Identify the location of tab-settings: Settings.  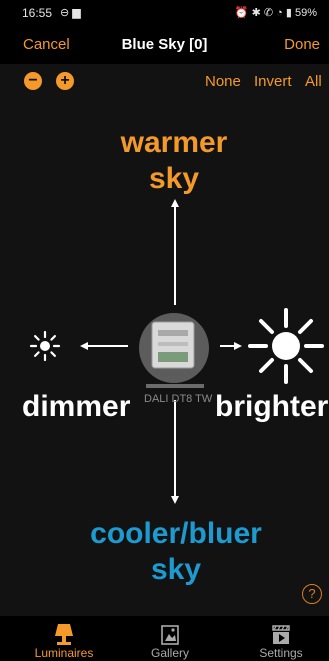
(281, 638).